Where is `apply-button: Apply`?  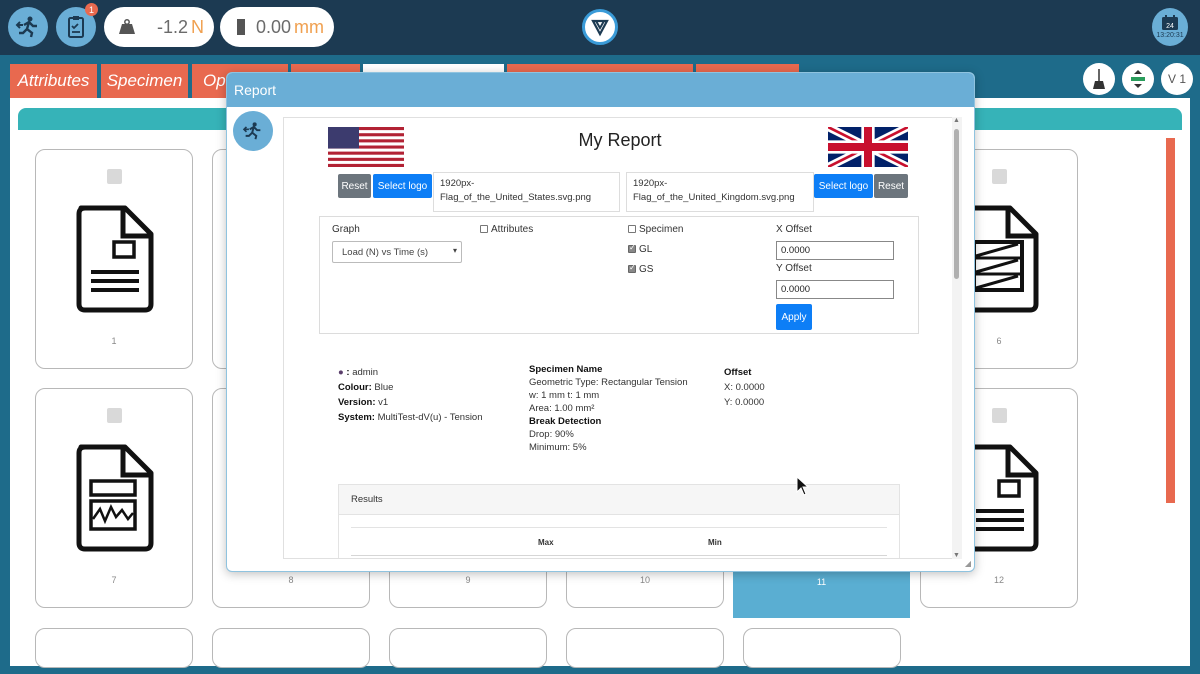 apply-button: Apply is located at coordinates (794, 317).